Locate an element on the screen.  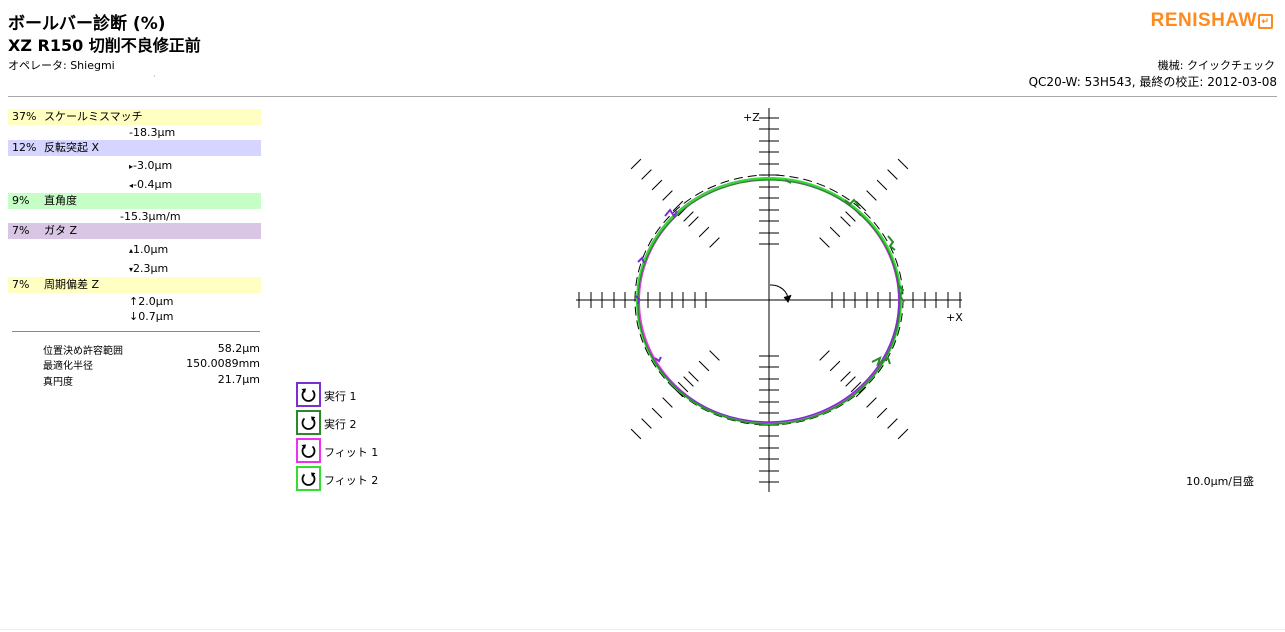
error-value: ↑2.0µm is located at coordinates (151, 301).